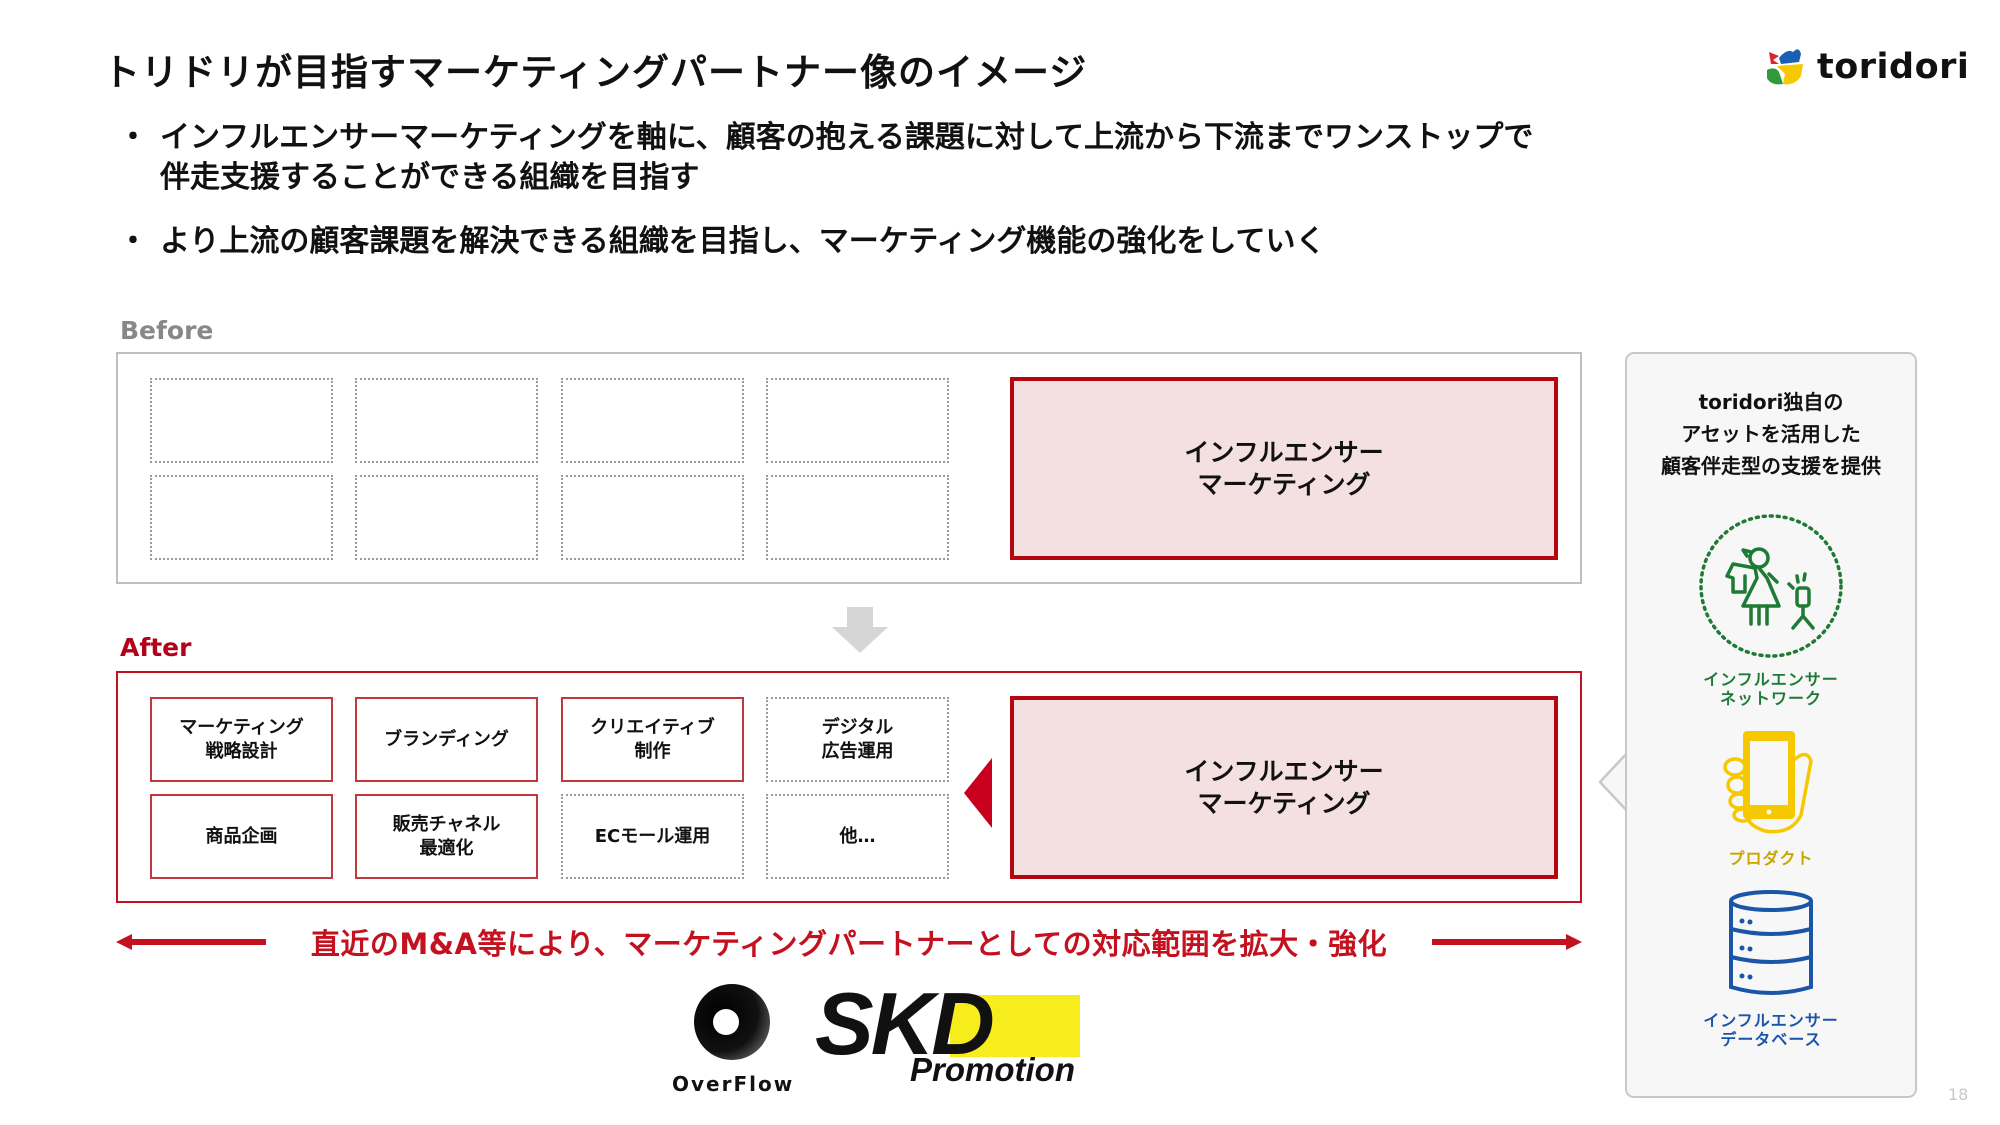  Describe the element at coordinates (857, 727) in the screenshot. I see `cell-line: デジタル` at that location.